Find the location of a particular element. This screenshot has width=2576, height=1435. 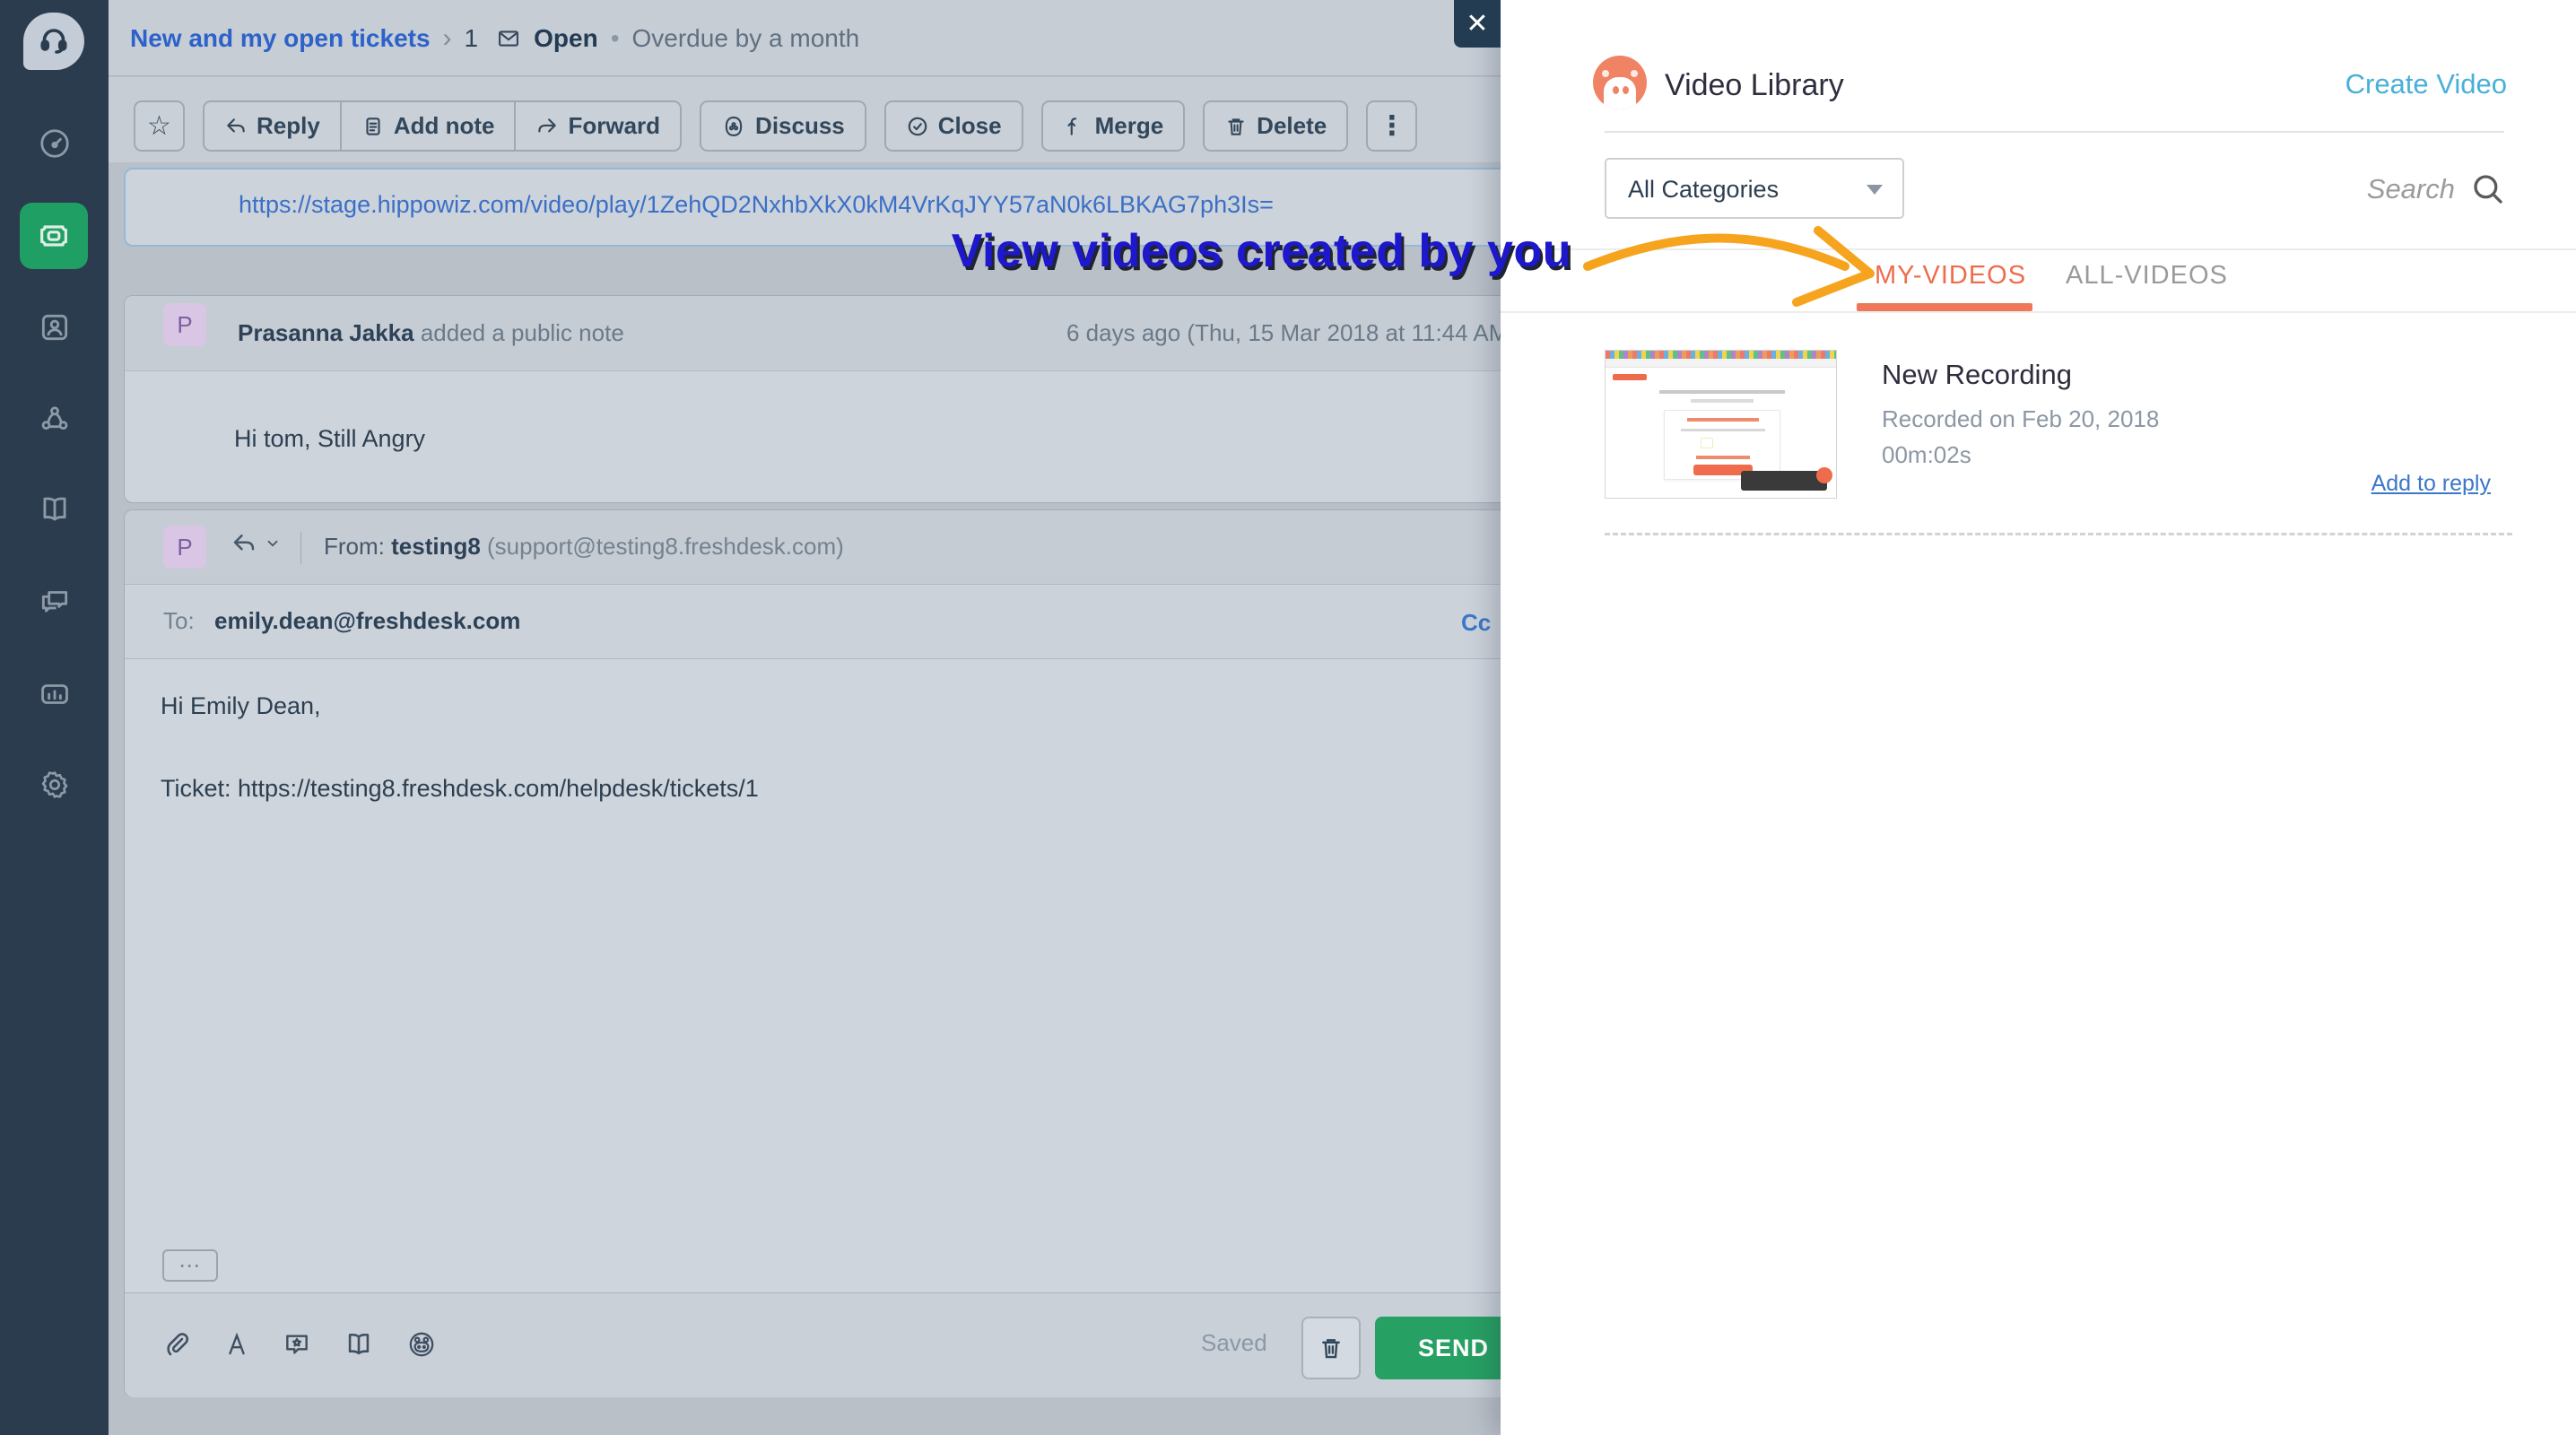

close-icon: ✕ is located at coordinates (1477, 24).